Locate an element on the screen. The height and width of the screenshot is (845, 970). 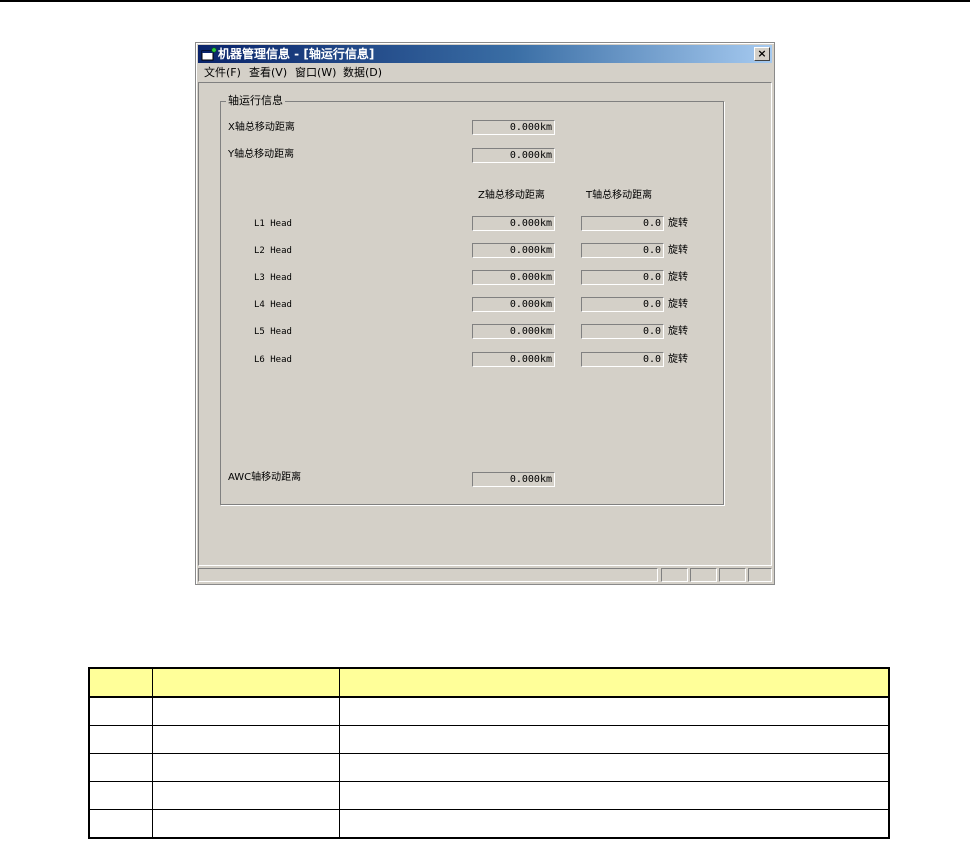
menu-window: 窗口(W) is located at coordinates (315, 72).